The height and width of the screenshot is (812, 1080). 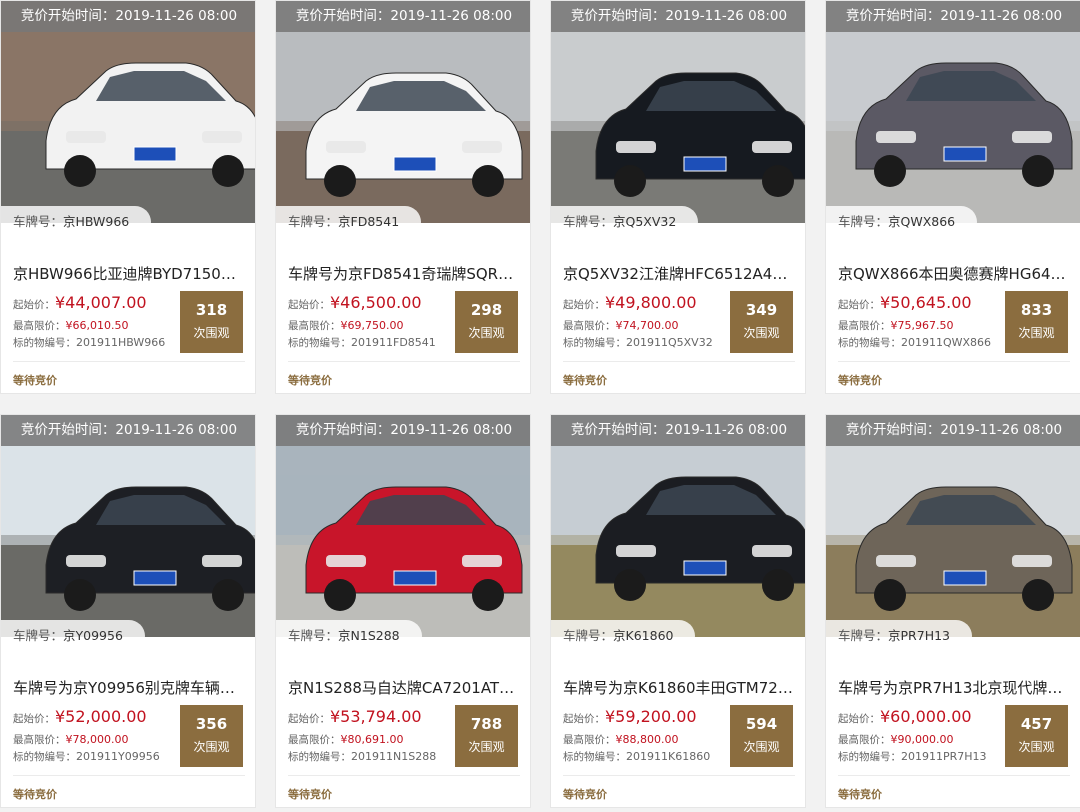 I want to click on view-count: 298, so click(x=486, y=310).